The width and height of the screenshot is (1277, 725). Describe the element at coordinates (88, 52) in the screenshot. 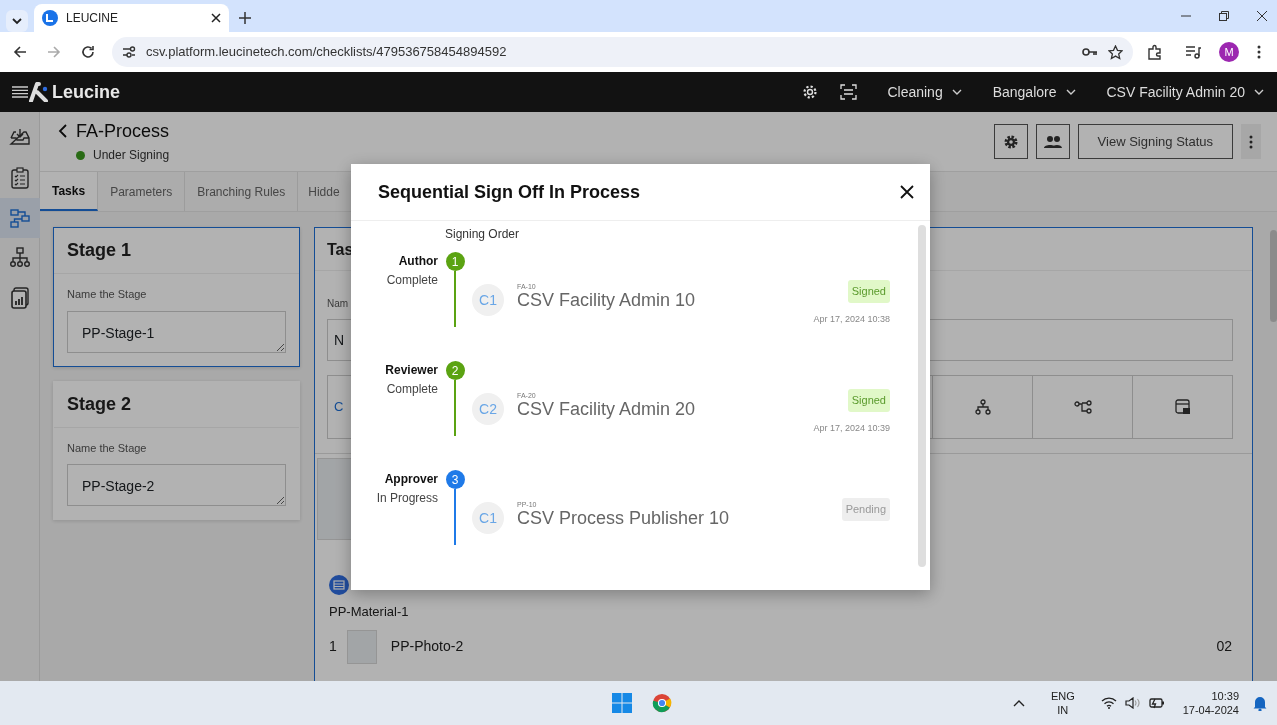

I see `reload-icon` at that location.